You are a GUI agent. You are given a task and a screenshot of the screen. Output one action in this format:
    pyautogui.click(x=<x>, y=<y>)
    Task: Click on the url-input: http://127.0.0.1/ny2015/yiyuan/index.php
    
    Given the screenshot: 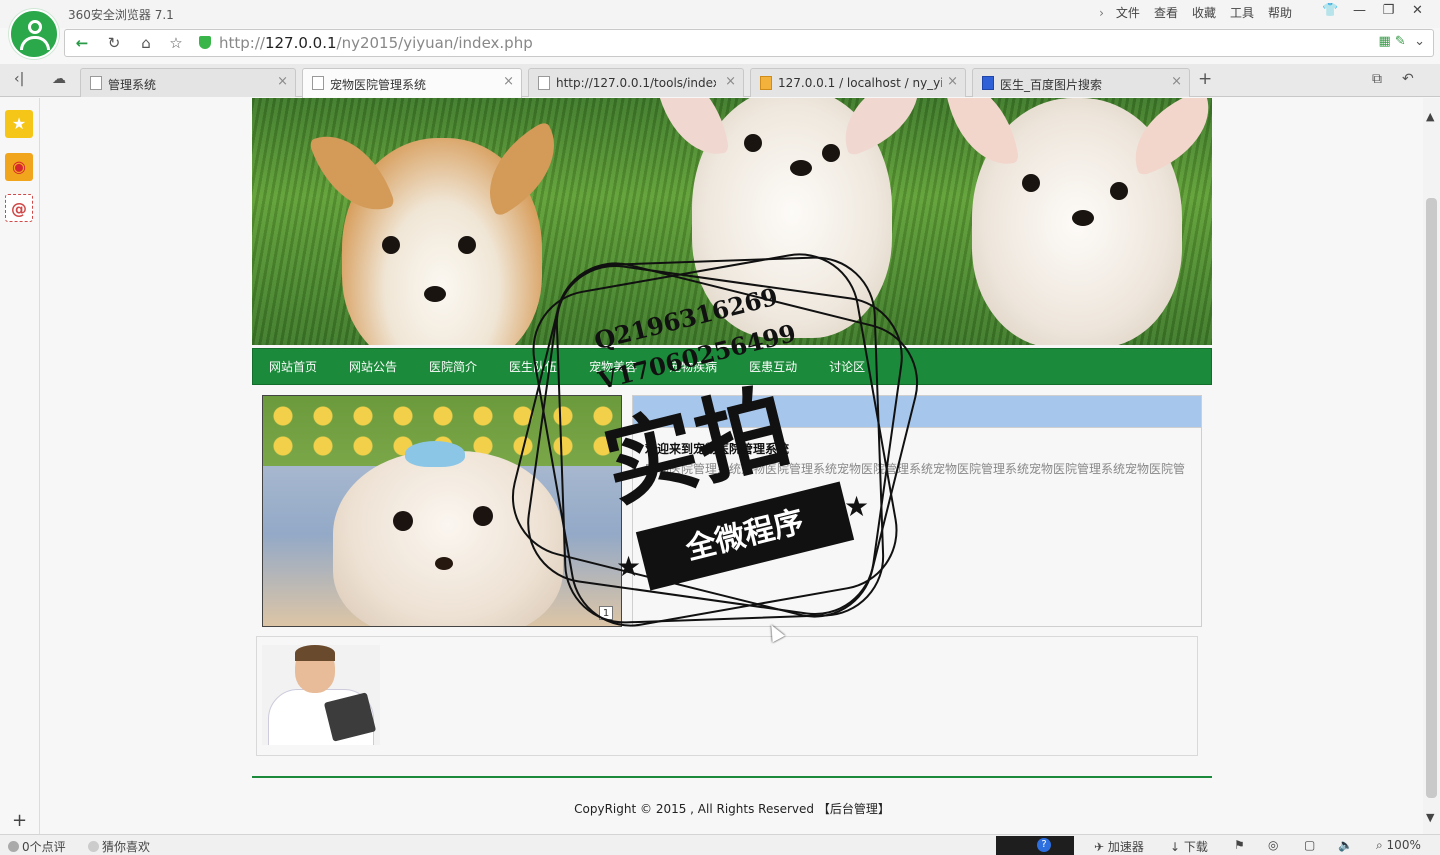 What is the action you would take?
    pyautogui.click(x=376, y=43)
    